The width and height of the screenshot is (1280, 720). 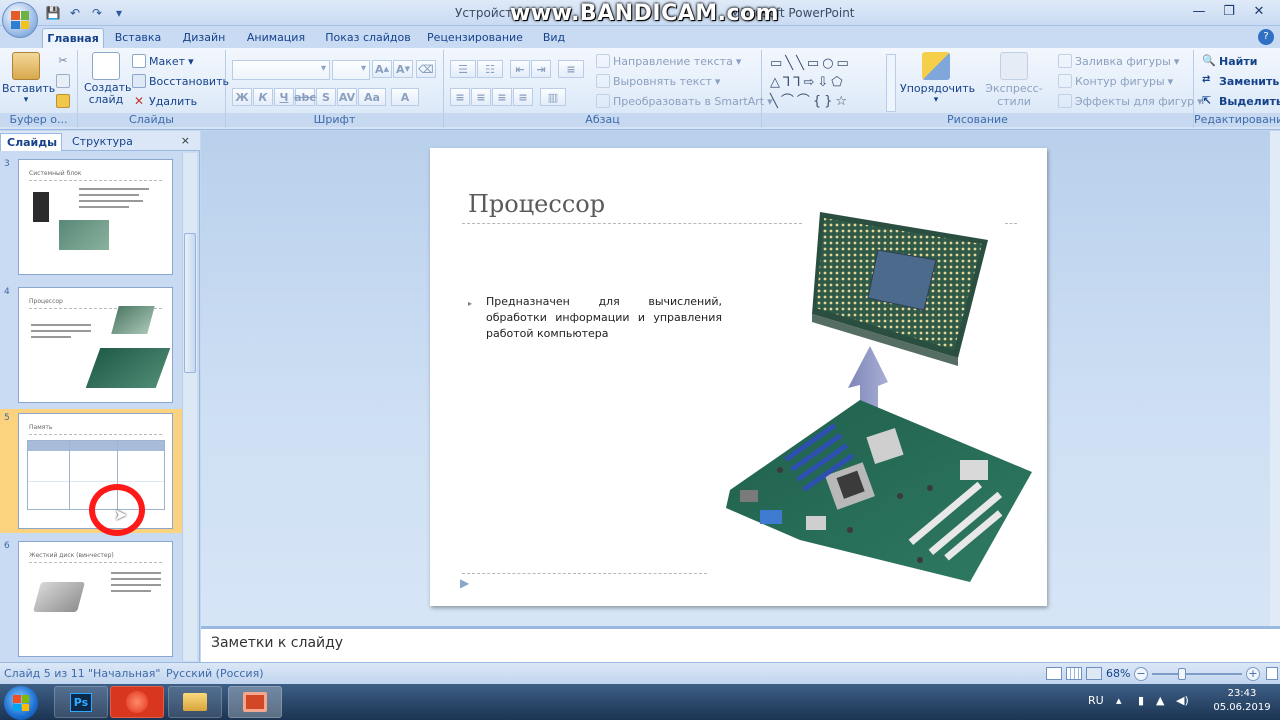 What do you see at coordinates (91, 345) in the screenshot?
I see `slide-thumbnail: 4 Процессор` at bounding box center [91, 345].